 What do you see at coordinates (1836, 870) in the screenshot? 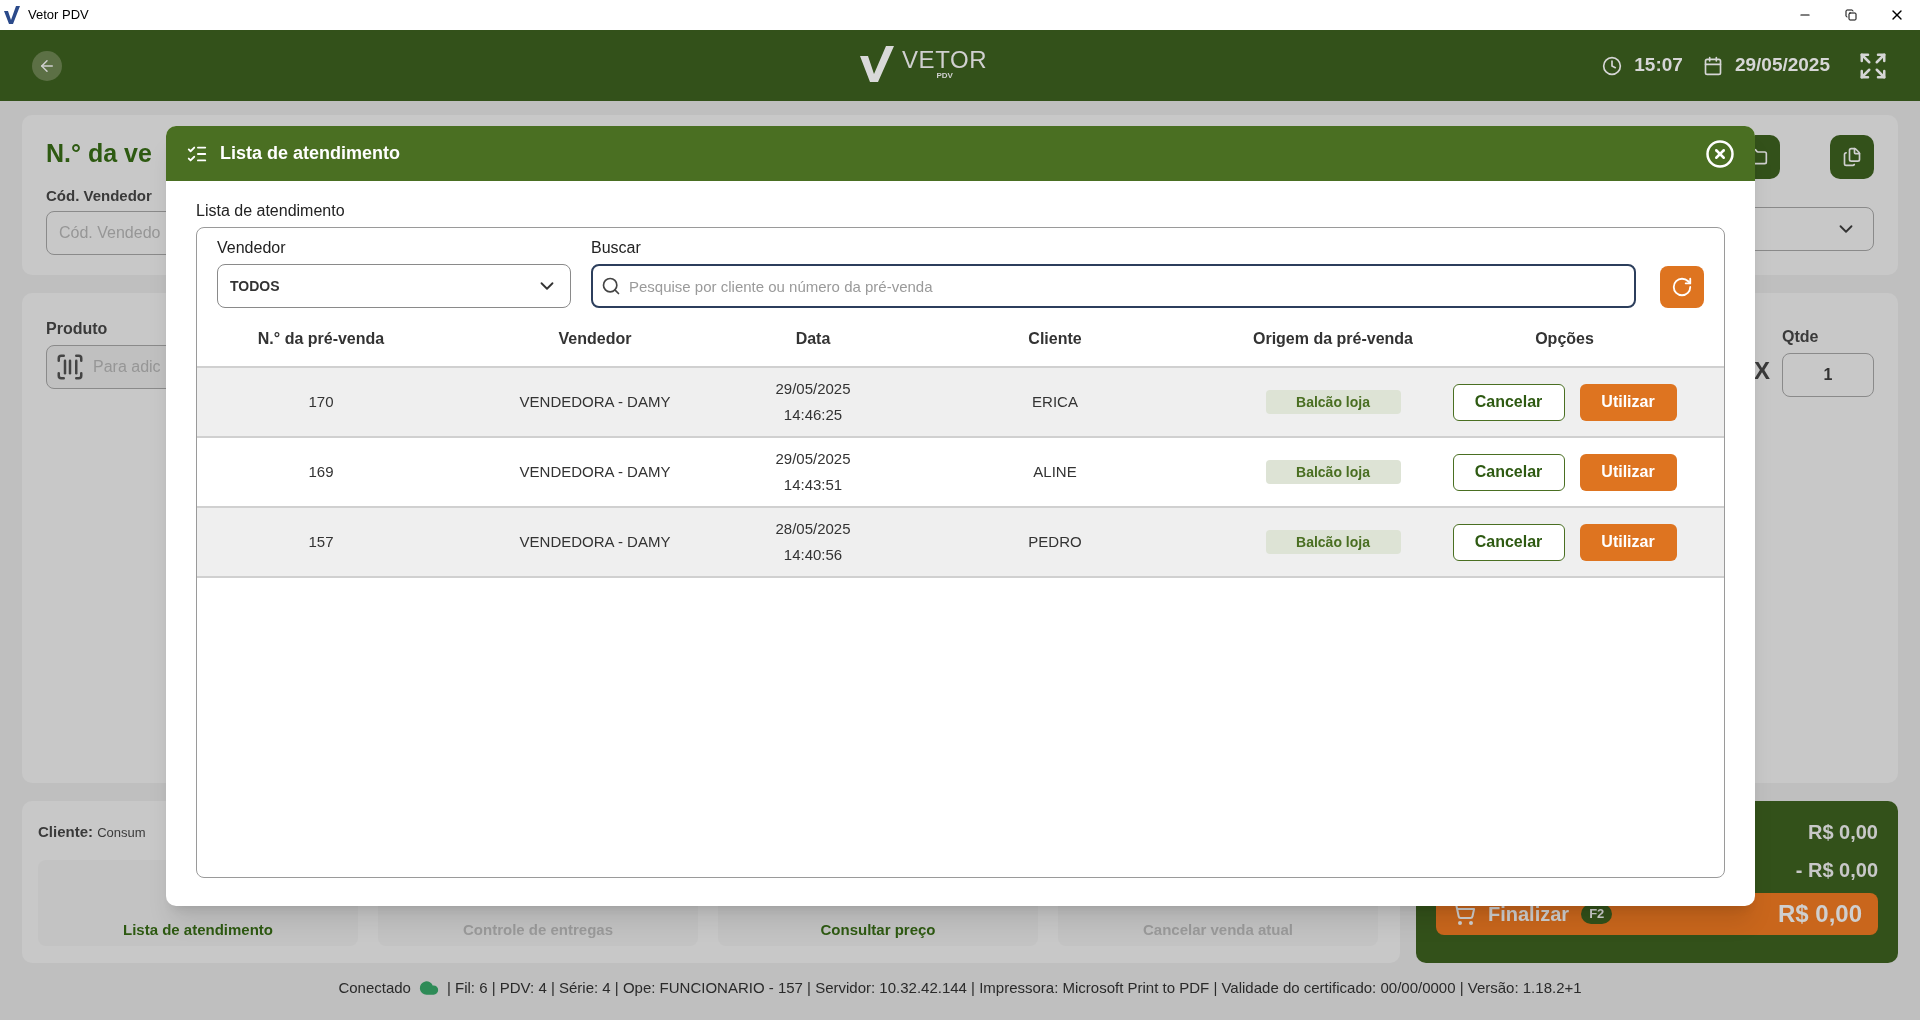
I see `discount-value: - R$ 0,00` at bounding box center [1836, 870].